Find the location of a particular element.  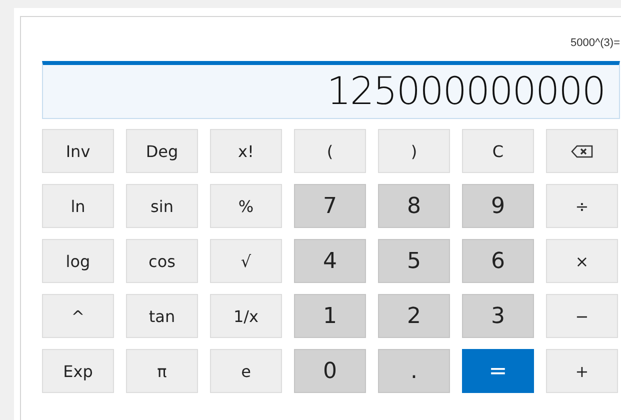

function-key: × is located at coordinates (582, 261).